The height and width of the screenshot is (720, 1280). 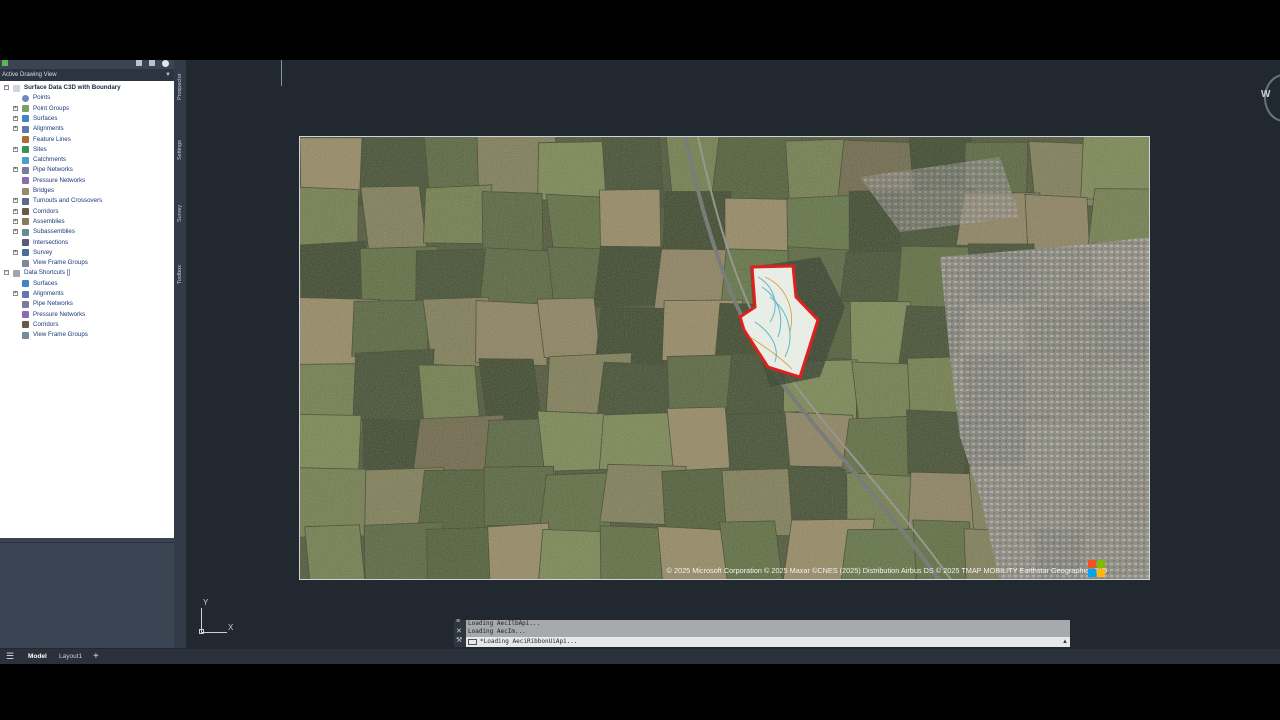 I want to click on command-line-grip: ≡ ✕ ⚒, so click(x=460, y=632).